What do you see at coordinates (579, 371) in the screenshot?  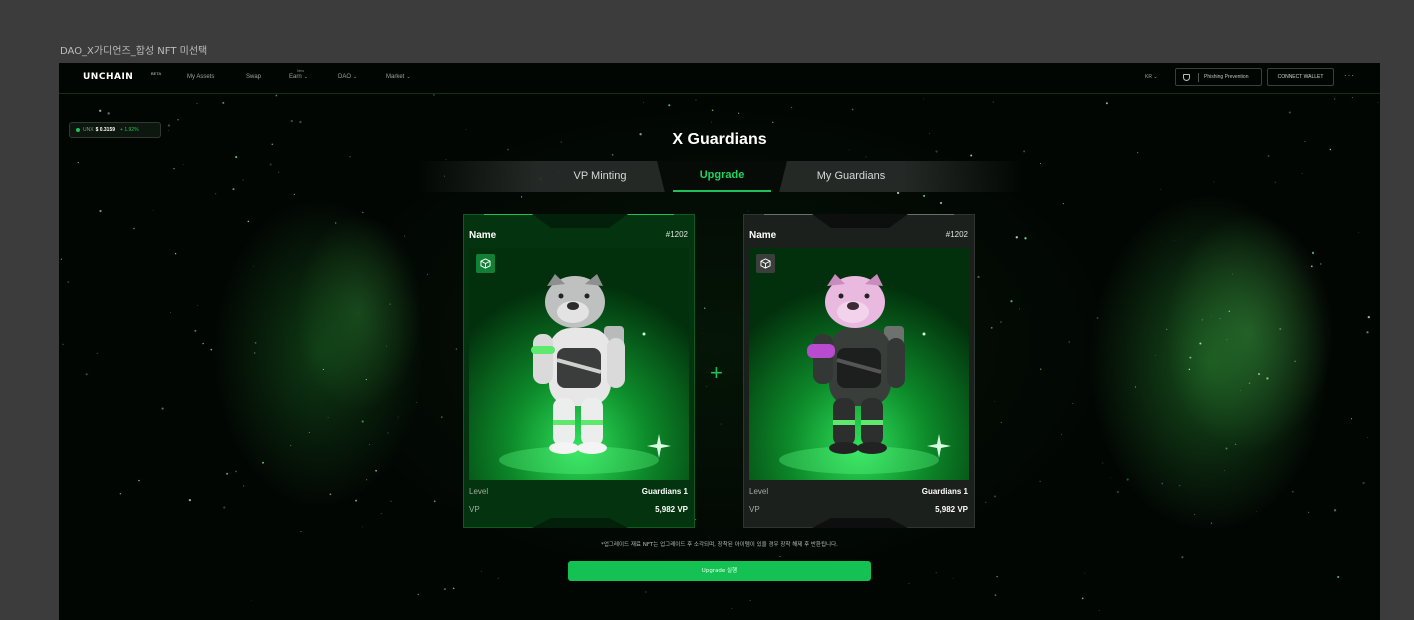 I see `material-nft-card: Name #1202 Level Guardians 1 VP 5,982 VP` at bounding box center [579, 371].